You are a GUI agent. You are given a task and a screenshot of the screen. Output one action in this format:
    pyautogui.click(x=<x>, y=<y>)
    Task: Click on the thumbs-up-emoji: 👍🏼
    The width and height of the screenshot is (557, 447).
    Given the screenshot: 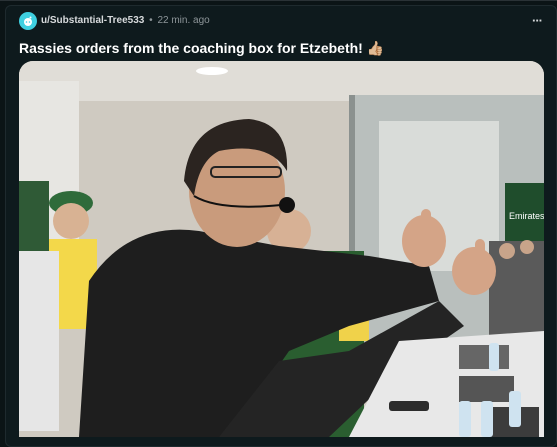 What is the action you would take?
    pyautogui.click(x=375, y=48)
    